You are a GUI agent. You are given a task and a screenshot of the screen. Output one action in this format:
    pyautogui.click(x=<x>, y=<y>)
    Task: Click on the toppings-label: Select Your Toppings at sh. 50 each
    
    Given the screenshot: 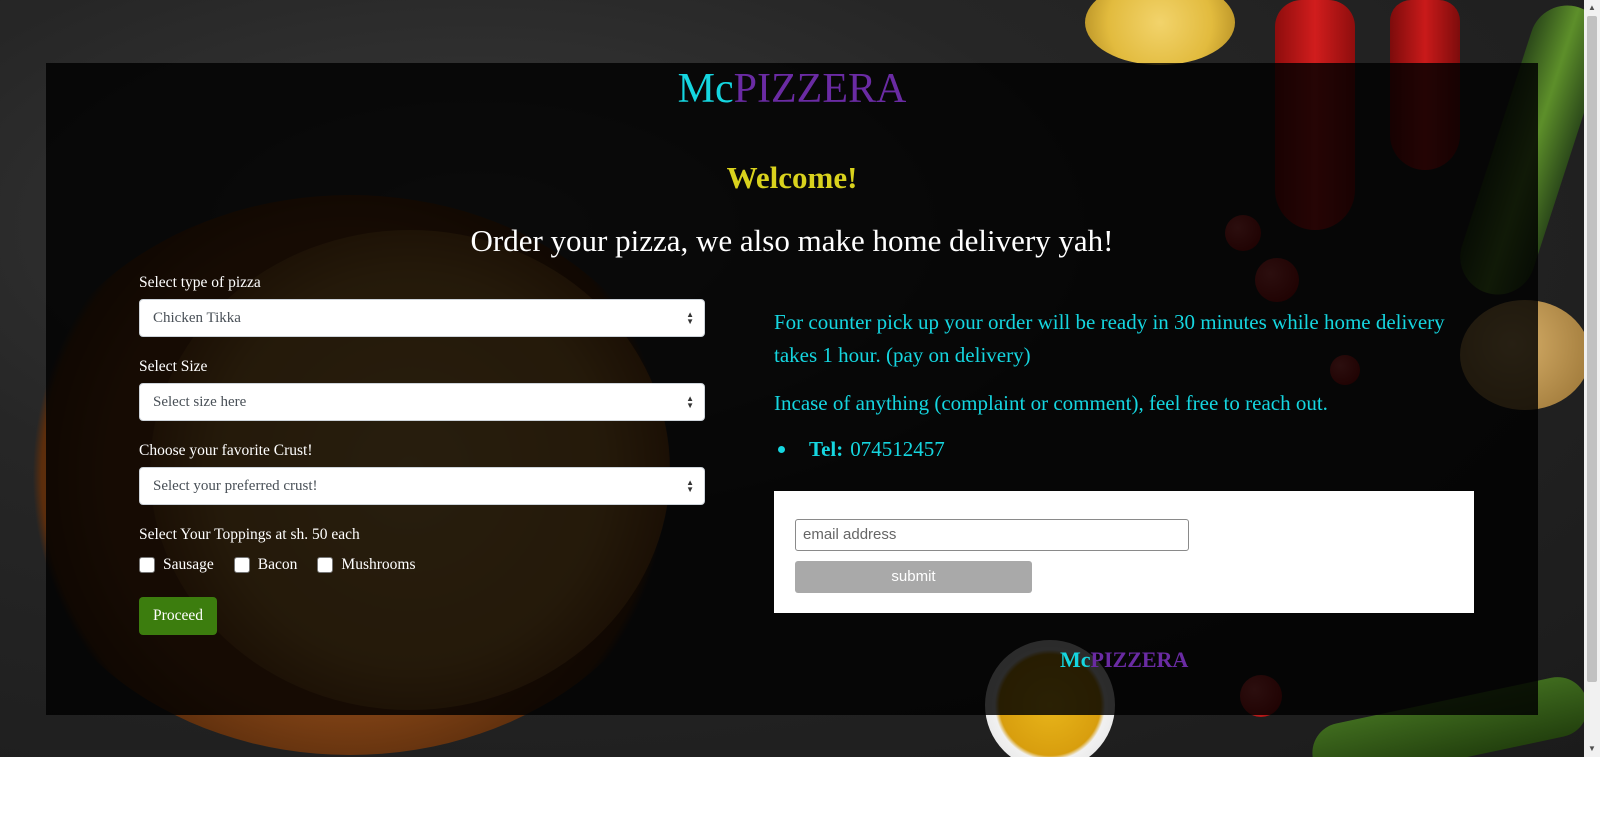 What is the action you would take?
    pyautogui.click(x=249, y=534)
    